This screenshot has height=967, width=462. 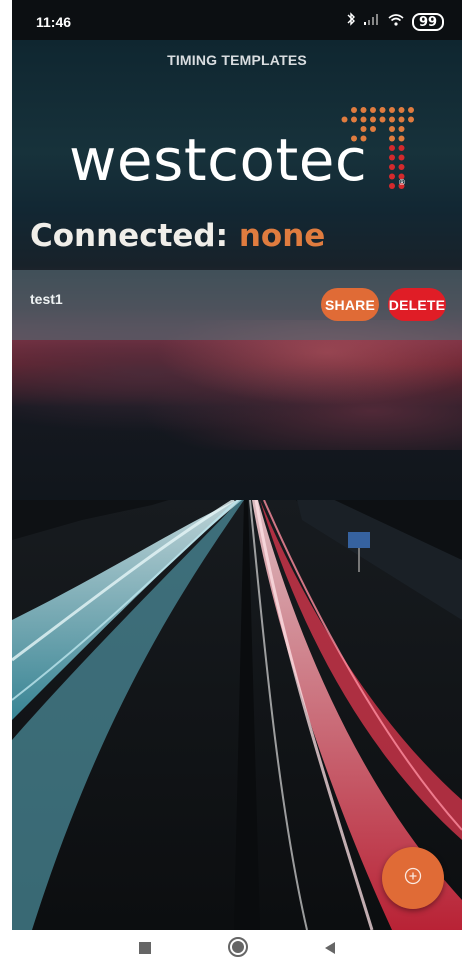 I want to click on bluetooth-icon, so click(x=351, y=21).